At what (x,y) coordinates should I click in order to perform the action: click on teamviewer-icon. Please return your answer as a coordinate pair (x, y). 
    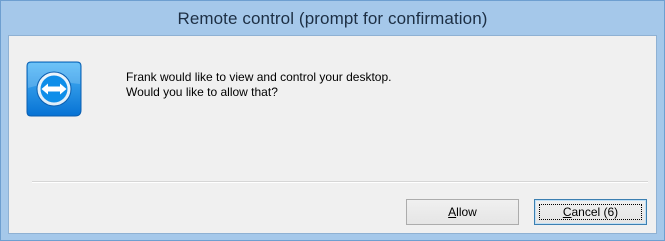
    Looking at the image, I should click on (54, 89).